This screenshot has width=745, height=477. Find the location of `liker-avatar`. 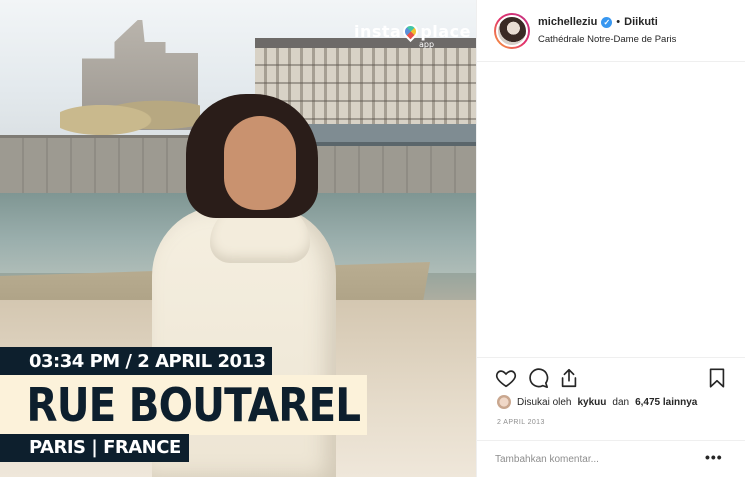

liker-avatar is located at coordinates (504, 402).